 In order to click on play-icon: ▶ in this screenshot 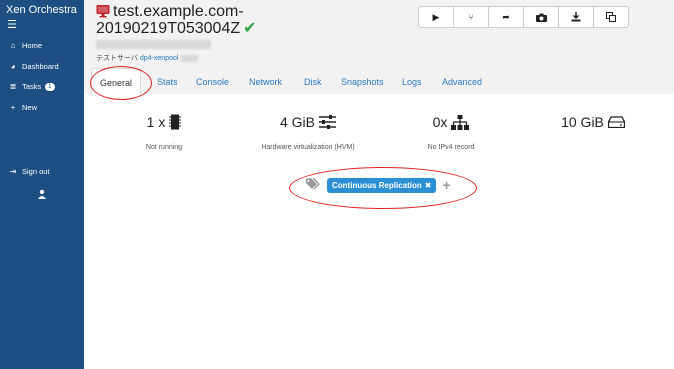, I will do `click(436, 16)`.